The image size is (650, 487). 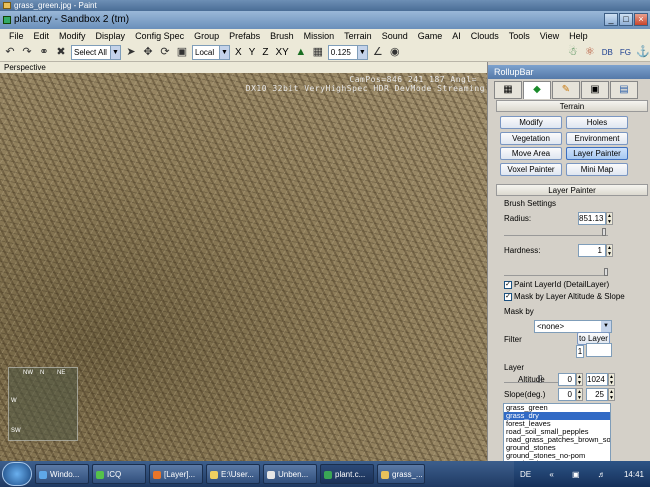 I want to click on person-icon: ☃, so click(x=573, y=52).